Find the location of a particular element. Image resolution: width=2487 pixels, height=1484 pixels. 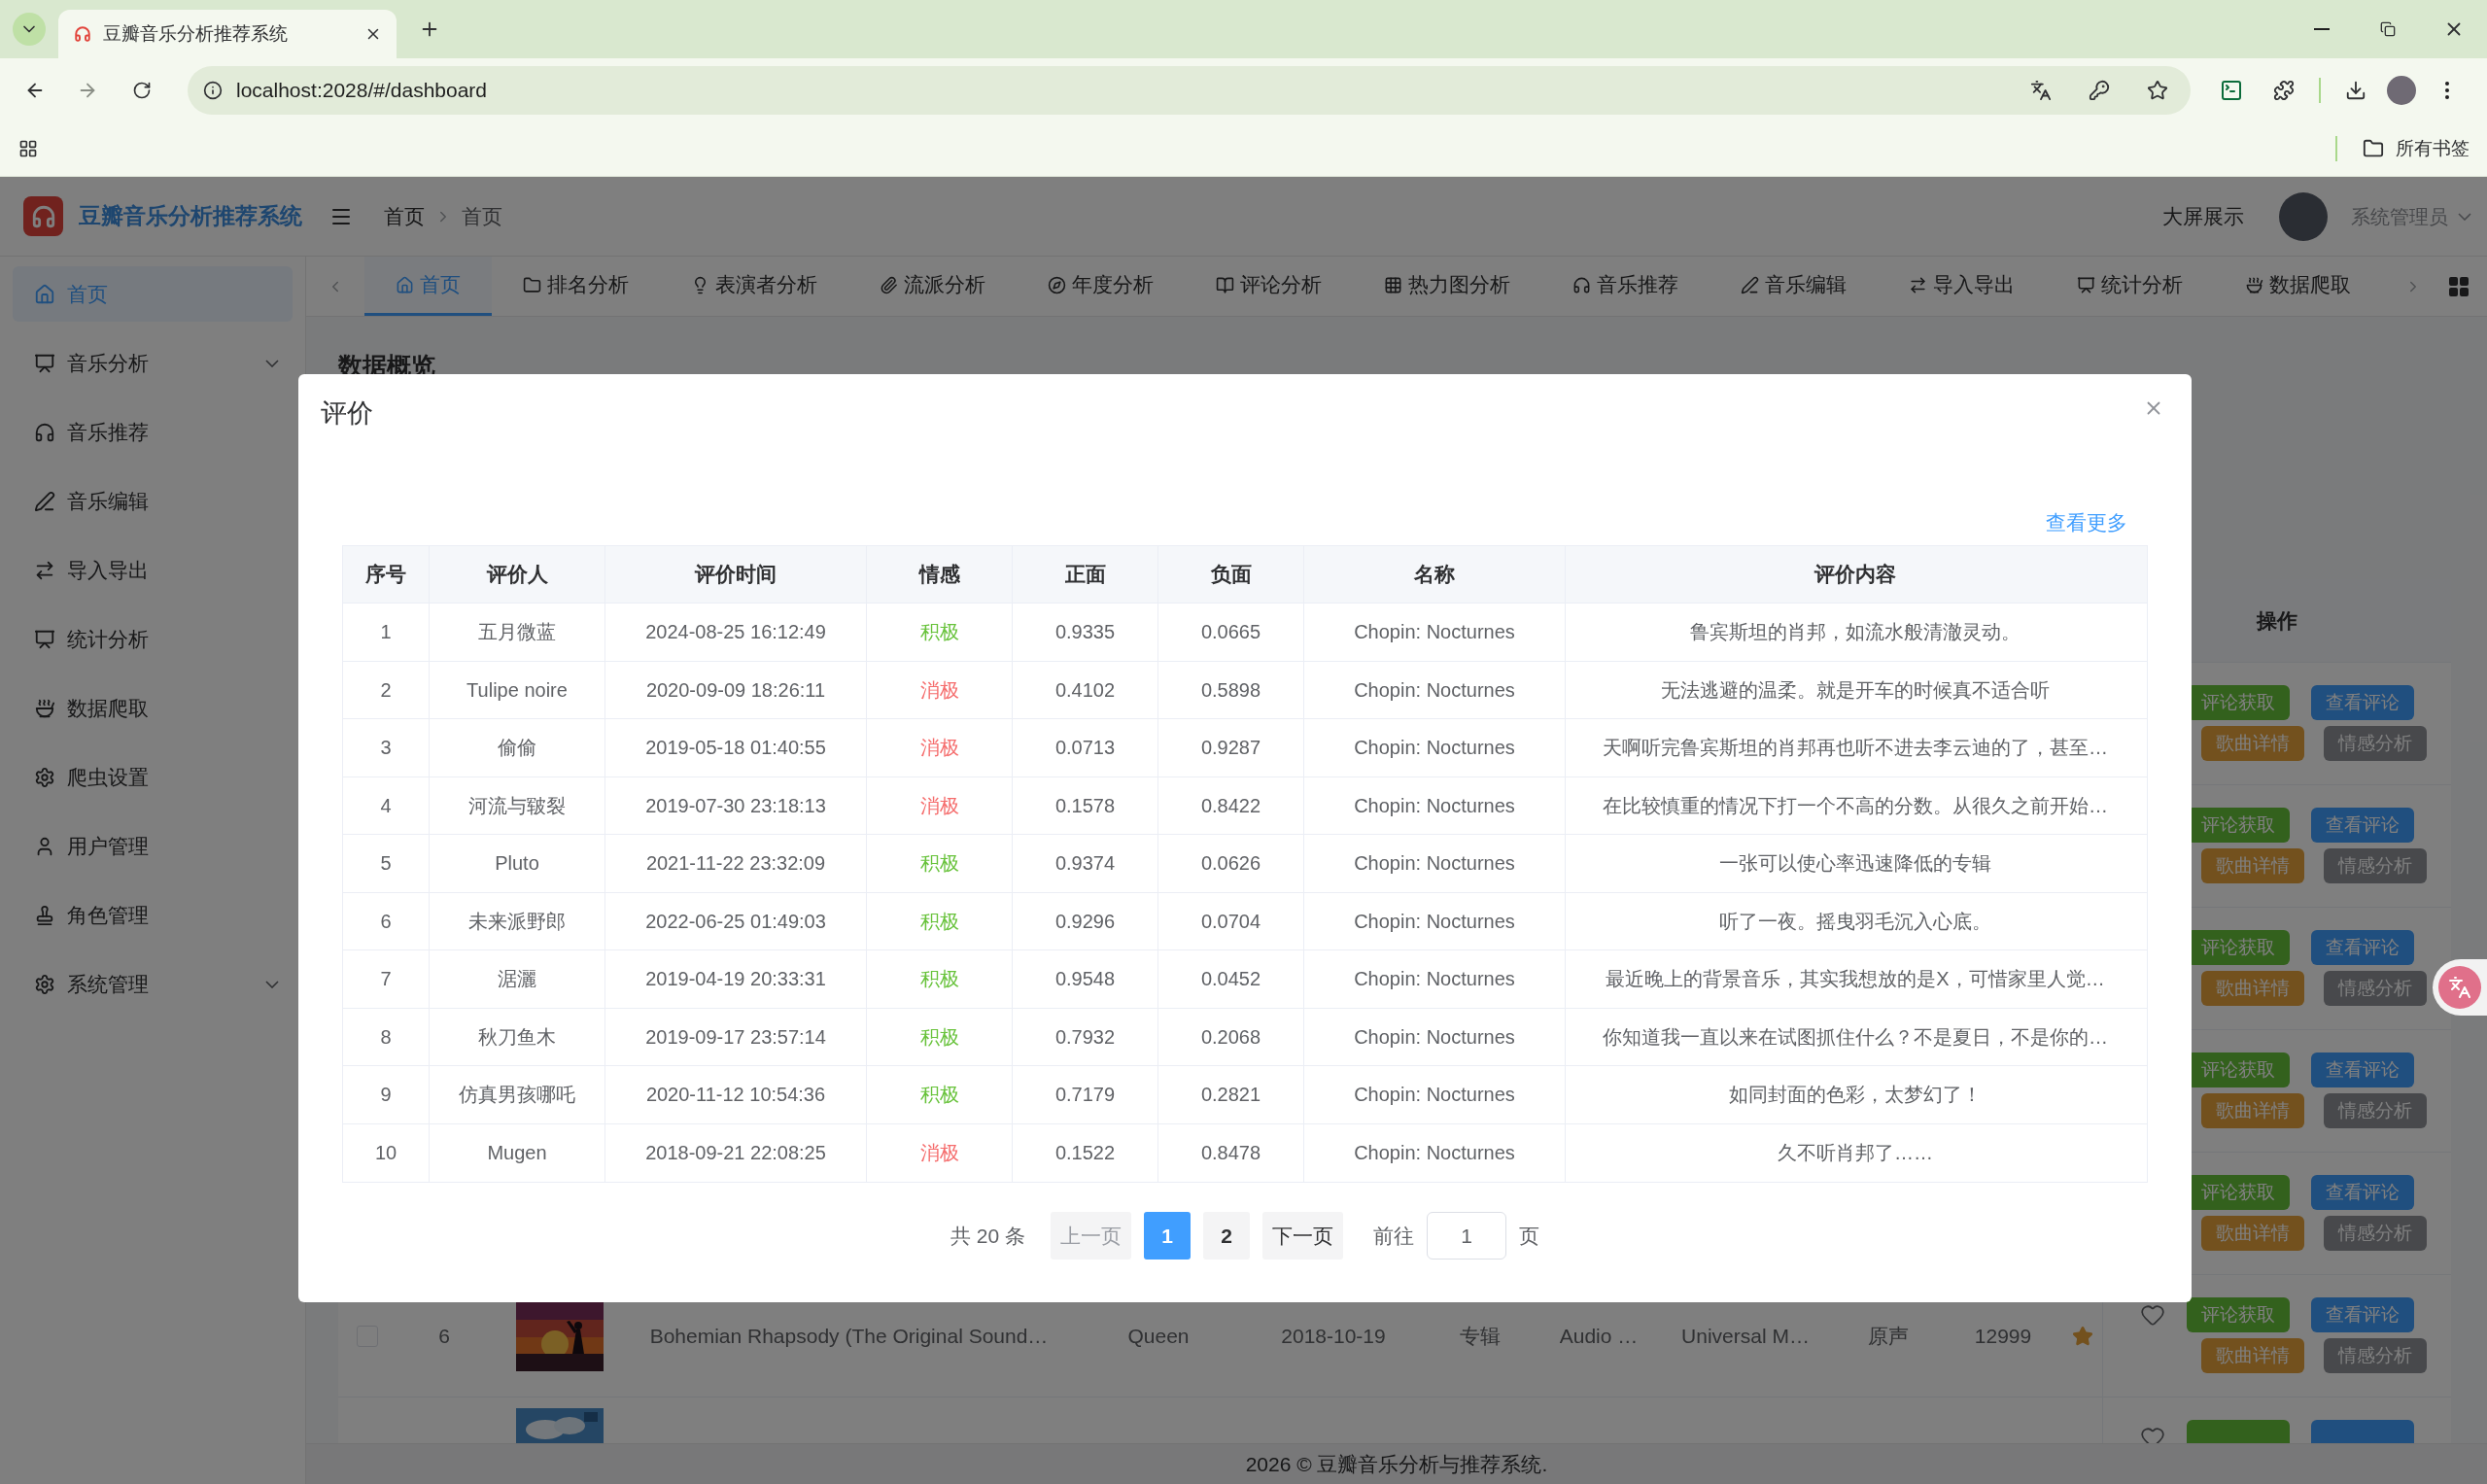

table-cell-text: 2020-11-12 10:54:36 is located at coordinates (735, 1095).